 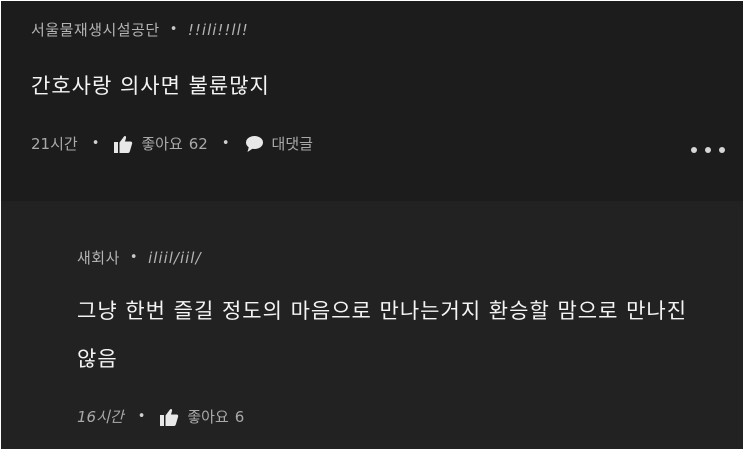 I want to click on speech-bubble-icon, so click(x=254, y=144).